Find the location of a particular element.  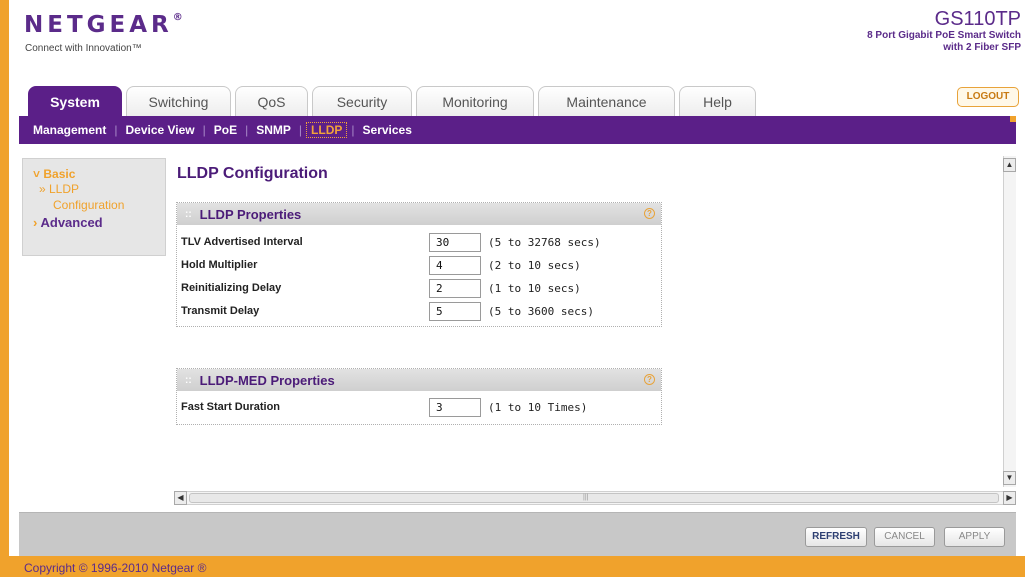

left-orange-strip is located at coordinates (4, 288).